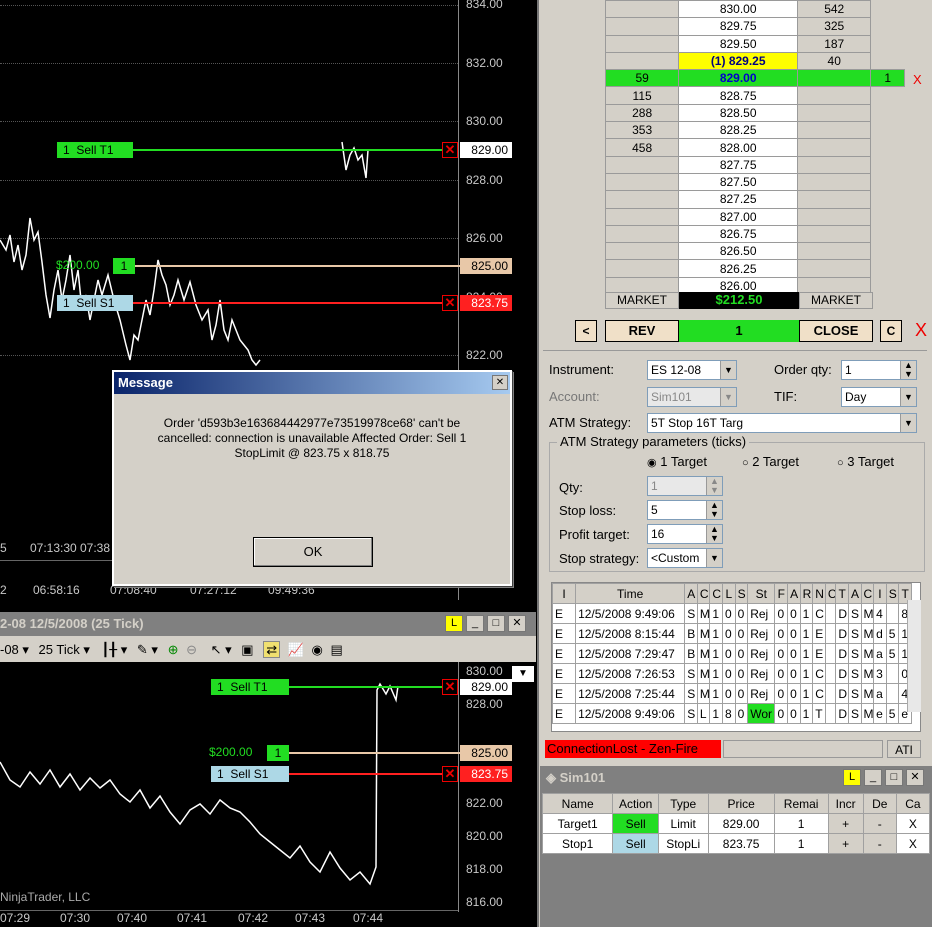  I want to click on pencil-icon: ✎ ▾, so click(147, 649).